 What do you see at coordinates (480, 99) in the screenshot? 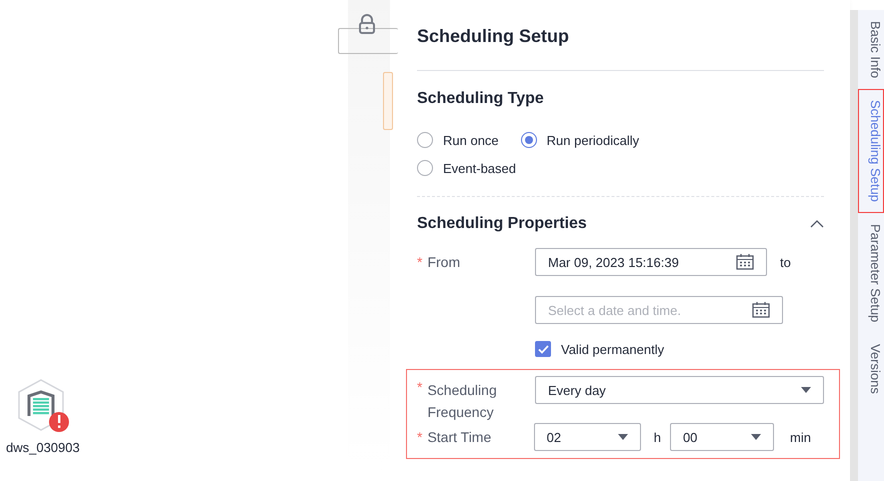
I see `section-heading: Scheduling Type` at bounding box center [480, 99].